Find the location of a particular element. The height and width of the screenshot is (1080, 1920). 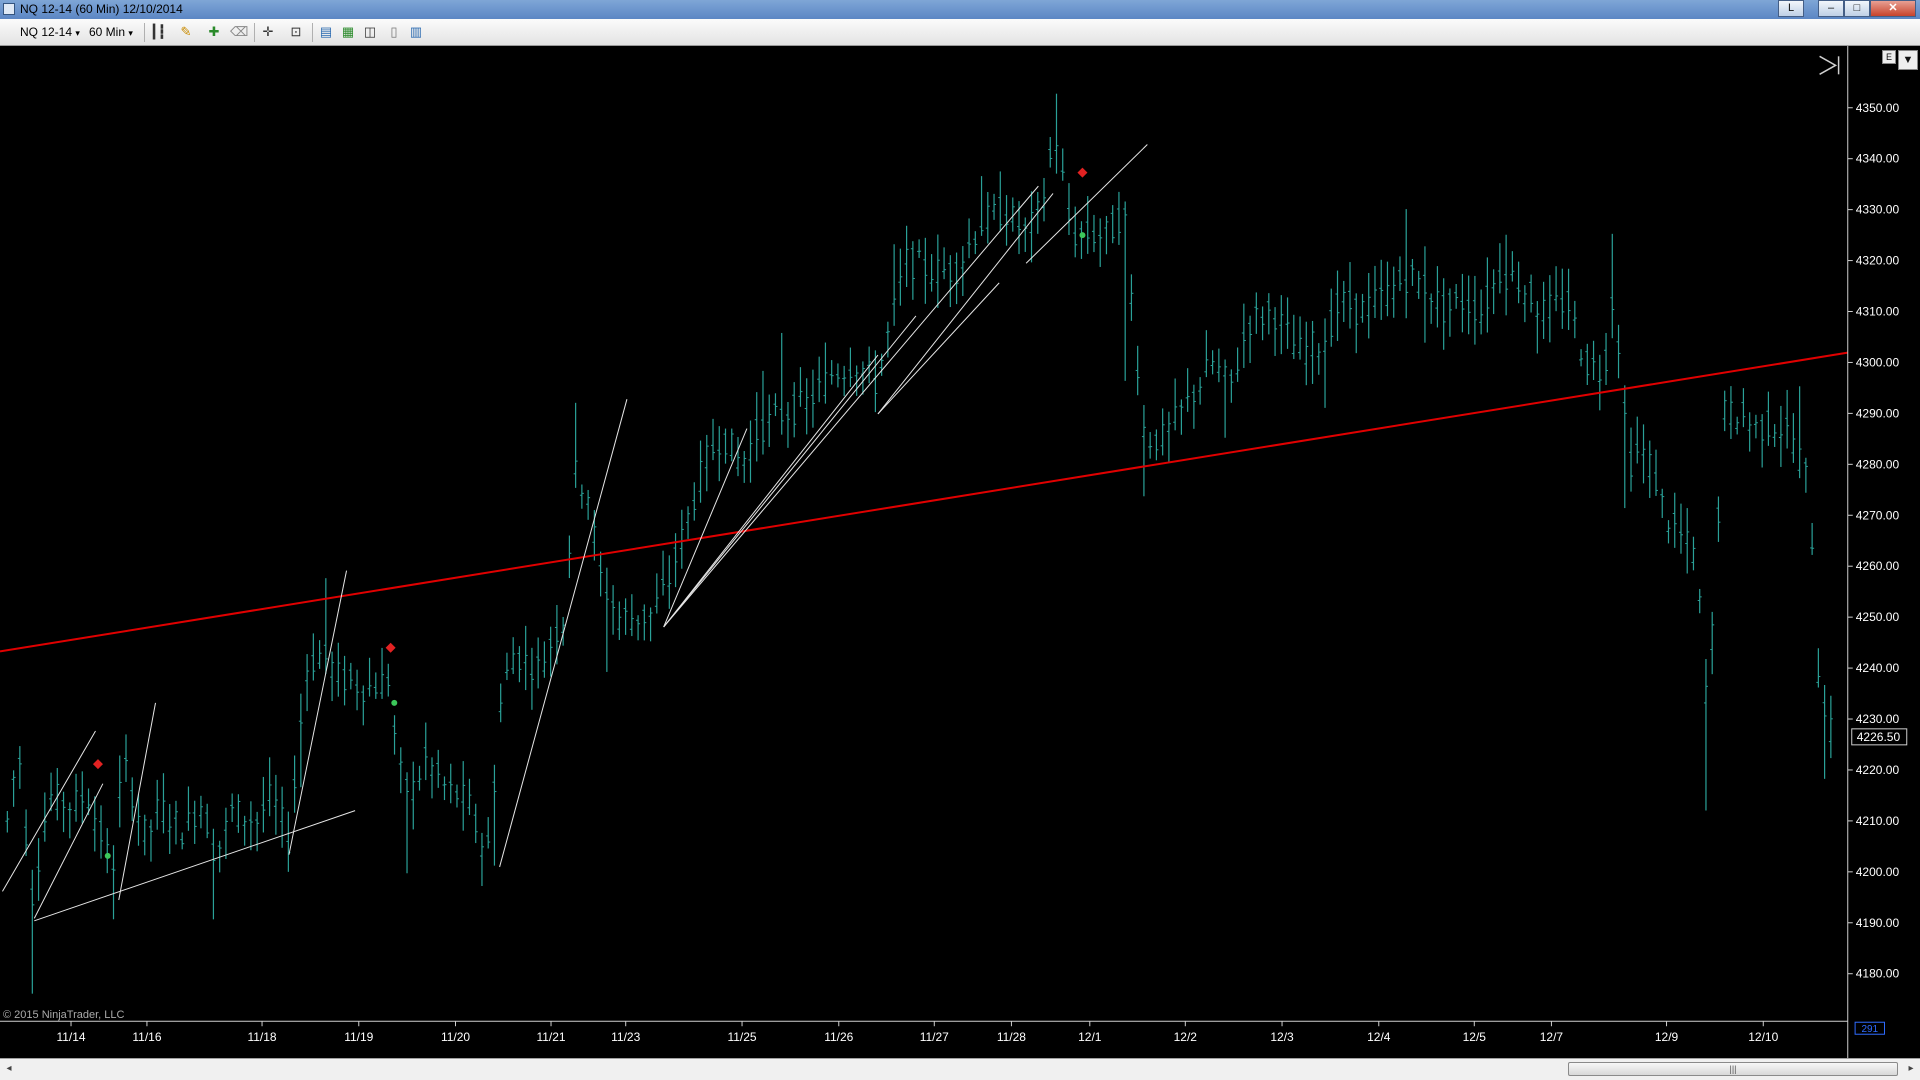

chevron-down-icon: ▼ is located at coordinates (1908, 60).